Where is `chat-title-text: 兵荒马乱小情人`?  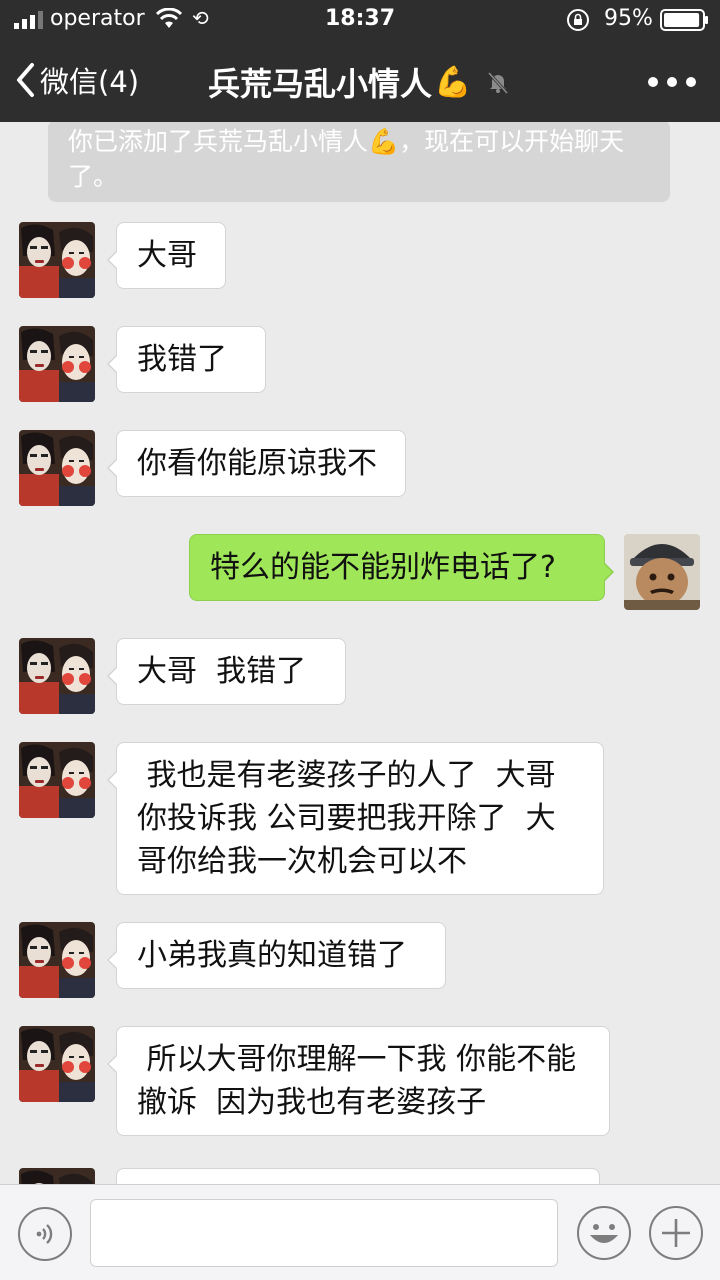
chat-title-text: 兵荒马乱小情人 is located at coordinates (320, 84).